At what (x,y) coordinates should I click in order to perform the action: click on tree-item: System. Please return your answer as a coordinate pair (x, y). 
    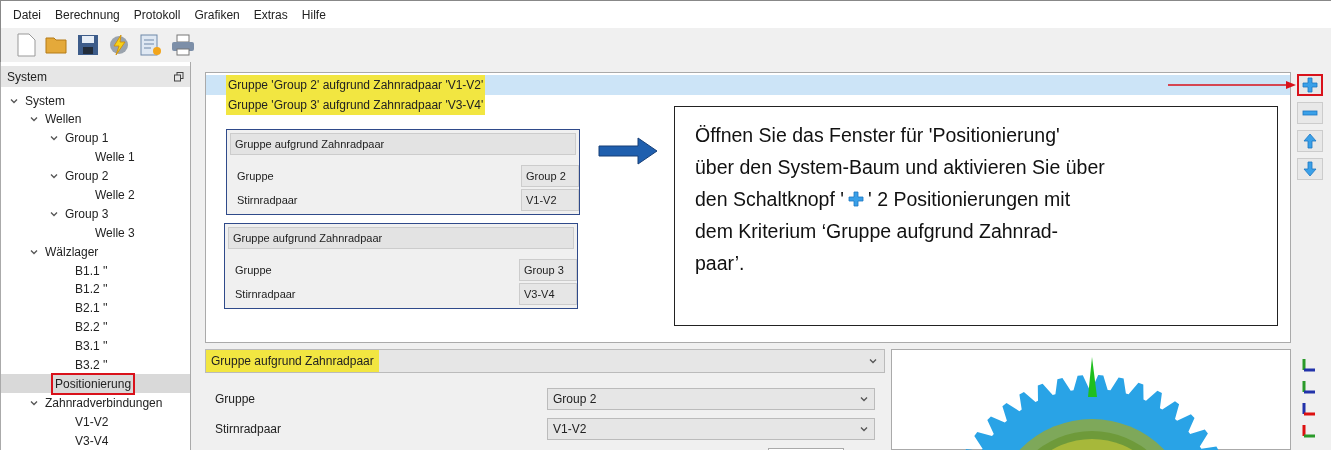
    Looking at the image, I should click on (45, 100).